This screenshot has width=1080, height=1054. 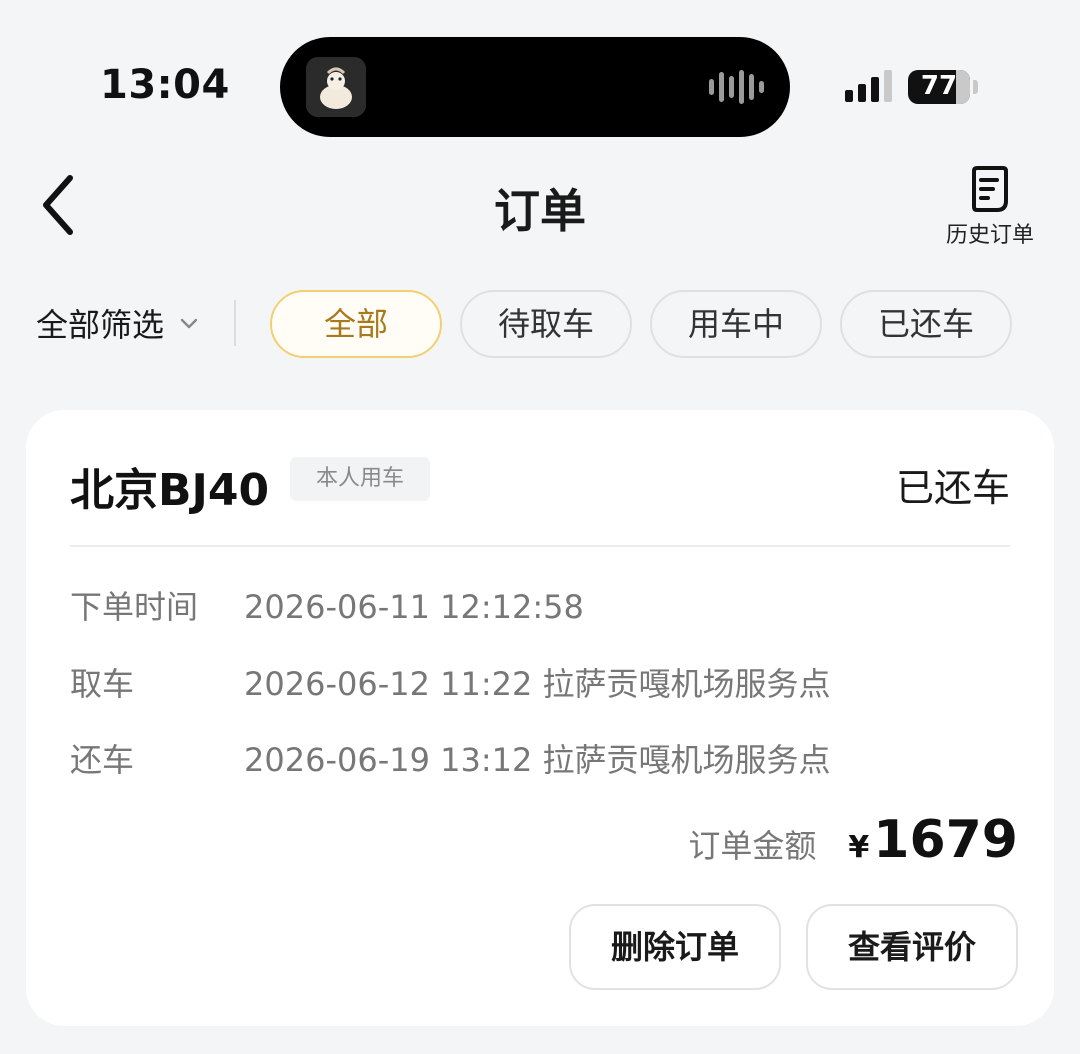 I want to click on return-row: 还车 2026-06-19 13:12 拉萨贡嘎机场服务点, so click(x=450, y=758).